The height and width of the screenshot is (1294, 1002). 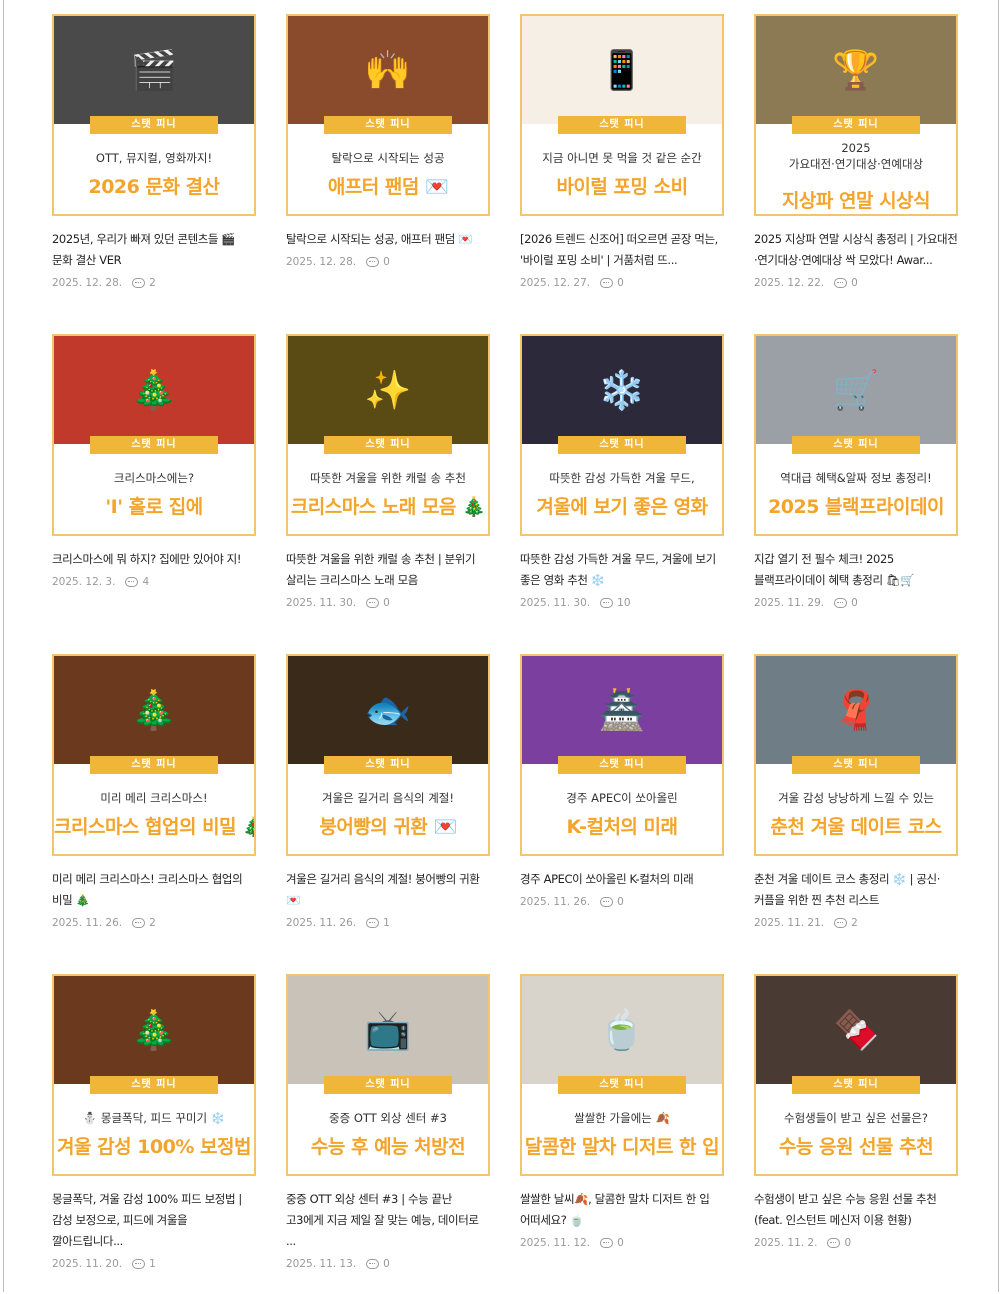 I want to click on post-date: 2025. 11. 12., so click(x=555, y=1243).